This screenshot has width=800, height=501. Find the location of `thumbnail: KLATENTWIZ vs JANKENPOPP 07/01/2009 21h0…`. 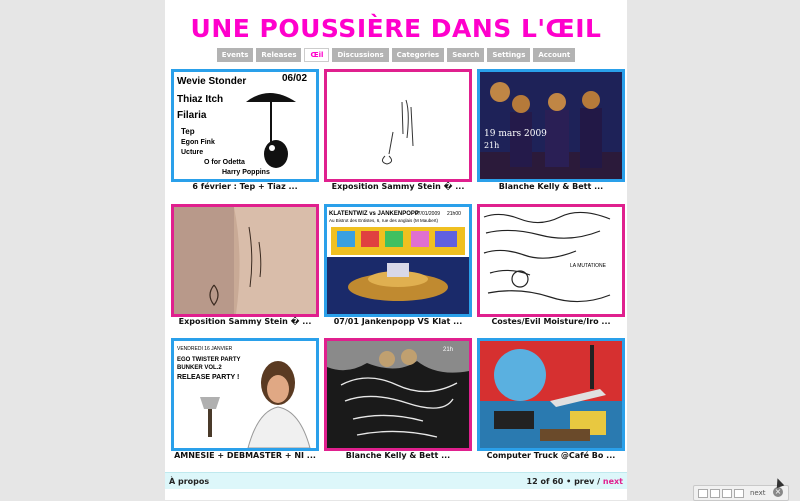

thumbnail: KLATENTWIZ vs JANKENPOPP 07/01/2009 21h0… is located at coordinates (398, 260).